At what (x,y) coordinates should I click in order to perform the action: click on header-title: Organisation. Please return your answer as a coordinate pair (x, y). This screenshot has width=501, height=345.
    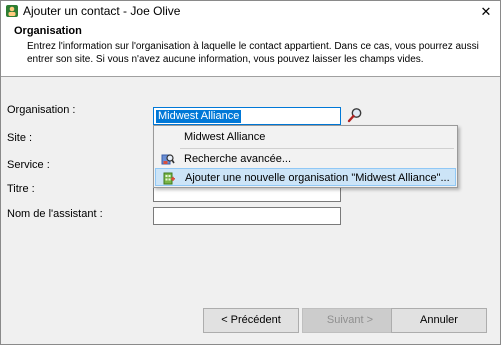
    Looking at the image, I should click on (48, 31).